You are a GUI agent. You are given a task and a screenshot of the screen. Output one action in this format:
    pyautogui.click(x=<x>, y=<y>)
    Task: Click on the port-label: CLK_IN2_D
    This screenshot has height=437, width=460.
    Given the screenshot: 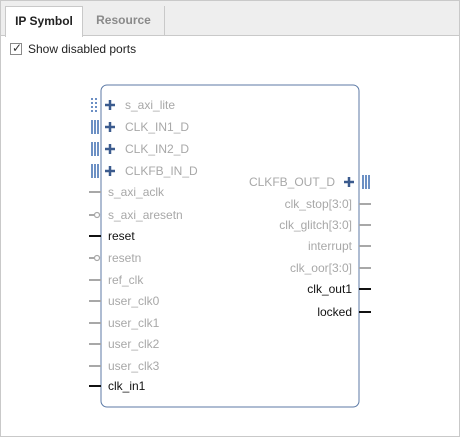 What is the action you would take?
    pyautogui.click(x=157, y=149)
    